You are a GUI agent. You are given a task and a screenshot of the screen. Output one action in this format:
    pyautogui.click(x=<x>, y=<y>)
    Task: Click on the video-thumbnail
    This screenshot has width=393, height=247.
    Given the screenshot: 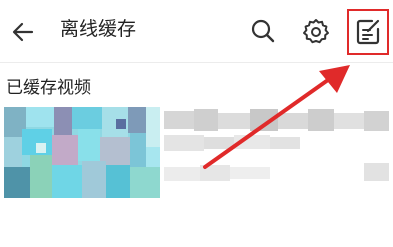 What is the action you would take?
    pyautogui.click(x=82, y=152)
    